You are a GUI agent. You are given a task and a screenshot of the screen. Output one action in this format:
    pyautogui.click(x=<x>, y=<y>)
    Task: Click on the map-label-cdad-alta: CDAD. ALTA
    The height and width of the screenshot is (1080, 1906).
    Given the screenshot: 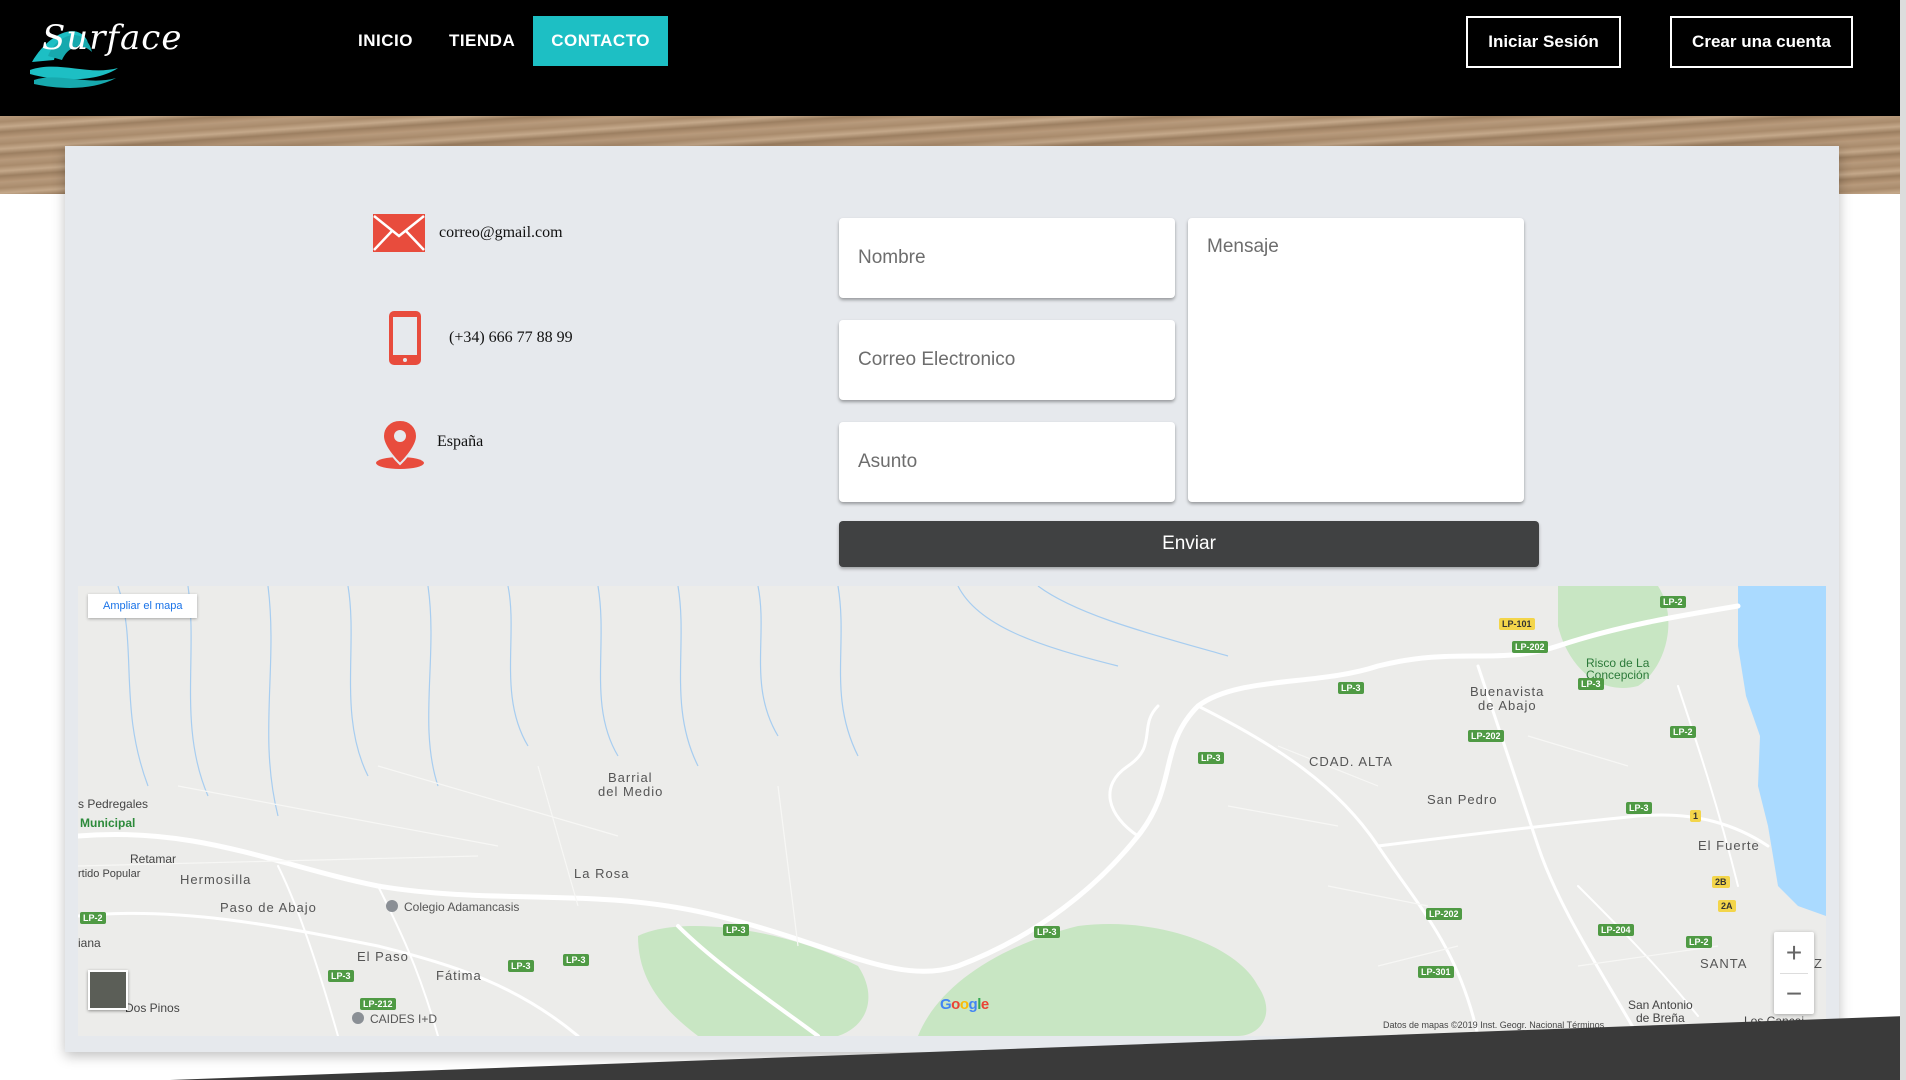 What is the action you would take?
    pyautogui.click(x=1351, y=761)
    